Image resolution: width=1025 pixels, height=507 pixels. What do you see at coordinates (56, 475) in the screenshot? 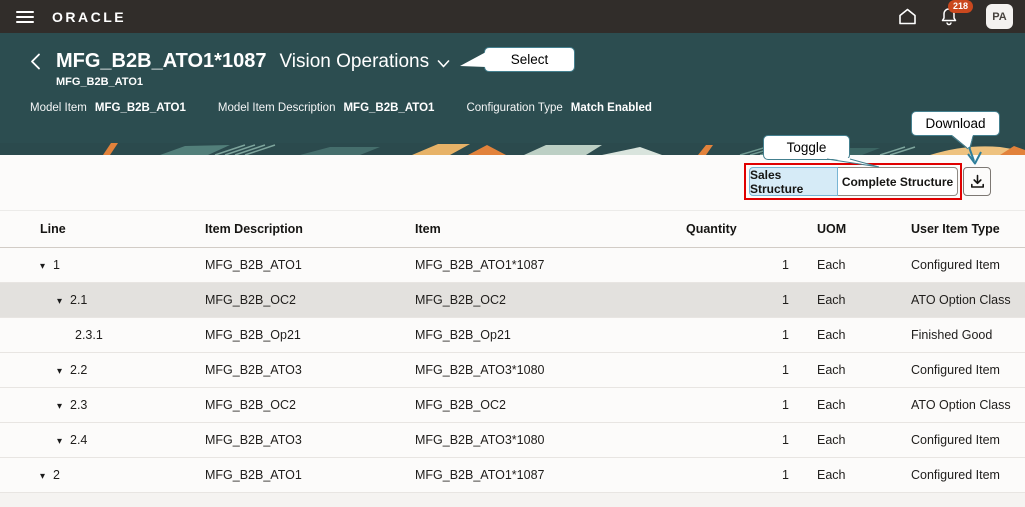
I see `line-number: 2` at bounding box center [56, 475].